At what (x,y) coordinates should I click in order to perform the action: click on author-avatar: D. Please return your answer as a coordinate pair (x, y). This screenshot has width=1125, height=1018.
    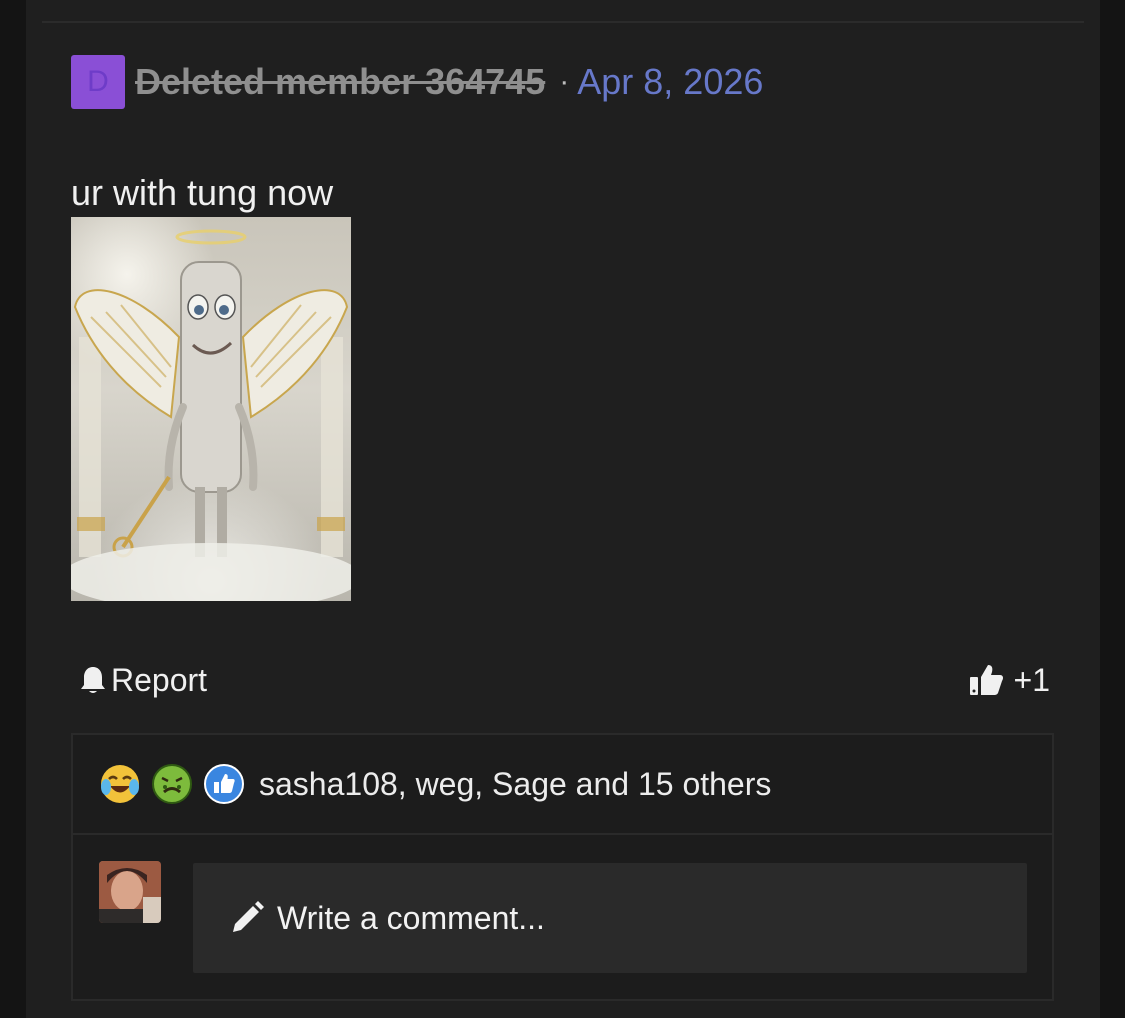
    Looking at the image, I should click on (98, 82).